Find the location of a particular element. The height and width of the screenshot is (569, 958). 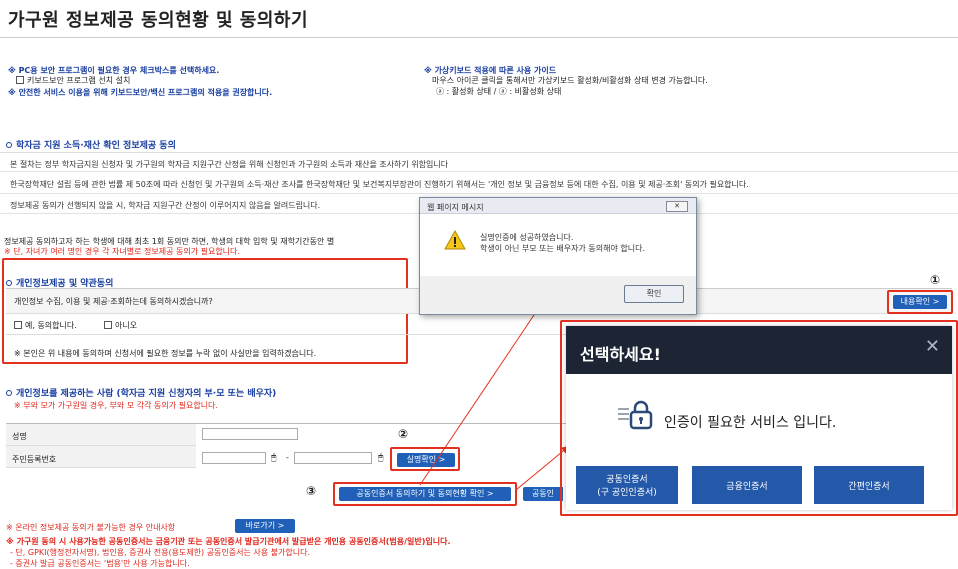

lock-icon is located at coordinates (635, 415).